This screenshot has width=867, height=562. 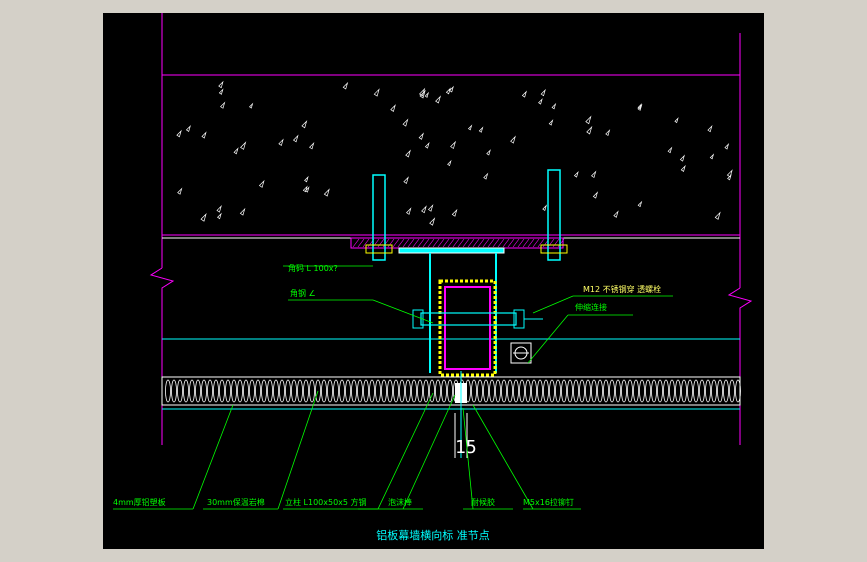 What do you see at coordinates (379, 217) in the screenshot?
I see `anchor-bolt-left` at bounding box center [379, 217].